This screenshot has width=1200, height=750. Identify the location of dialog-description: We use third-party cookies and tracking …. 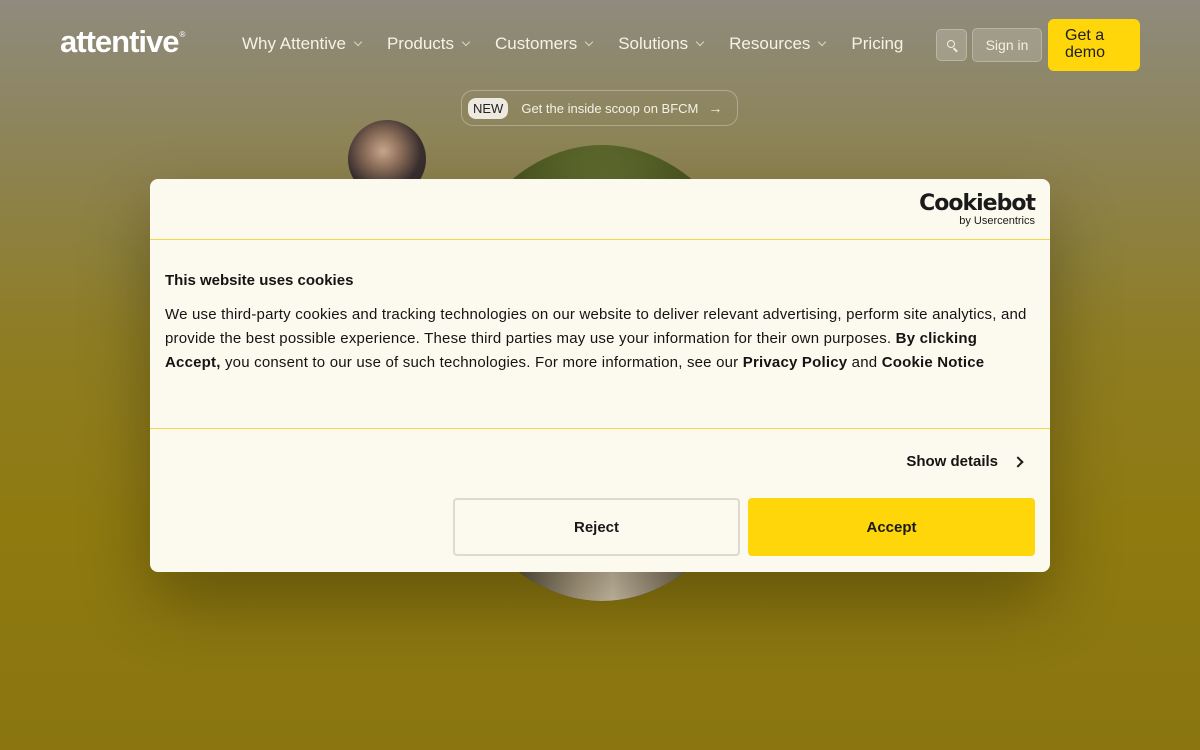
(596, 338).